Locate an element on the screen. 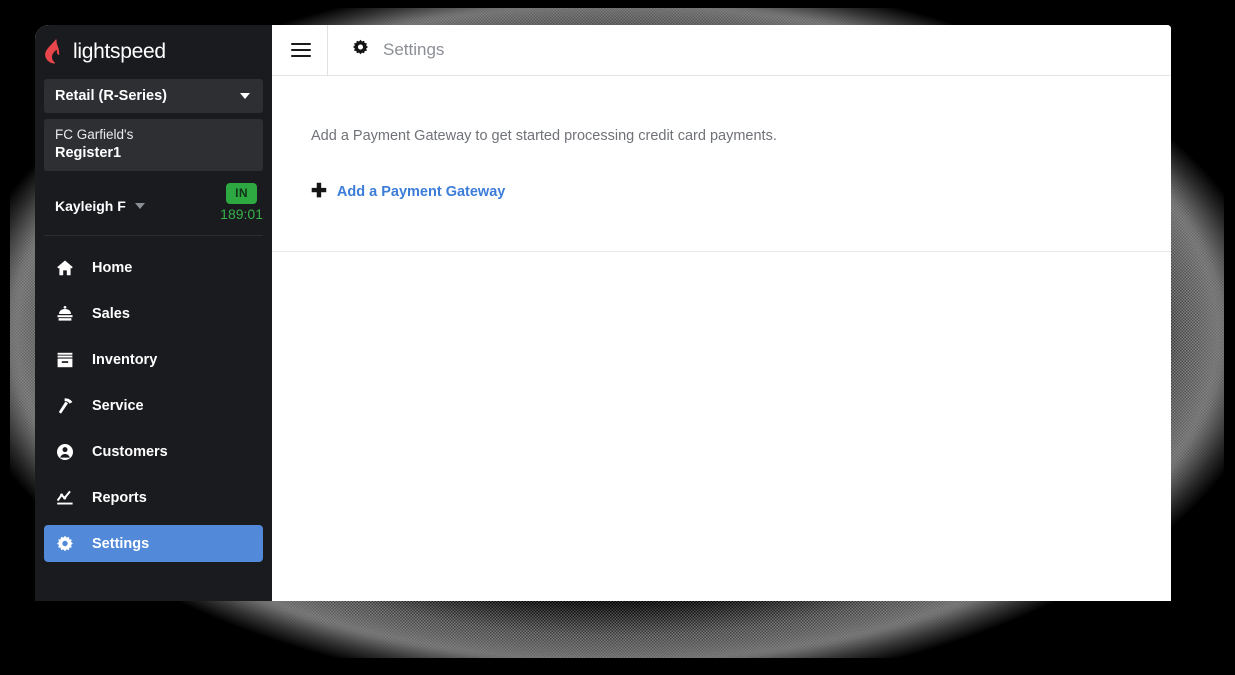 The height and width of the screenshot is (675, 1235). sidebar-item-label: Customers is located at coordinates (130, 451).